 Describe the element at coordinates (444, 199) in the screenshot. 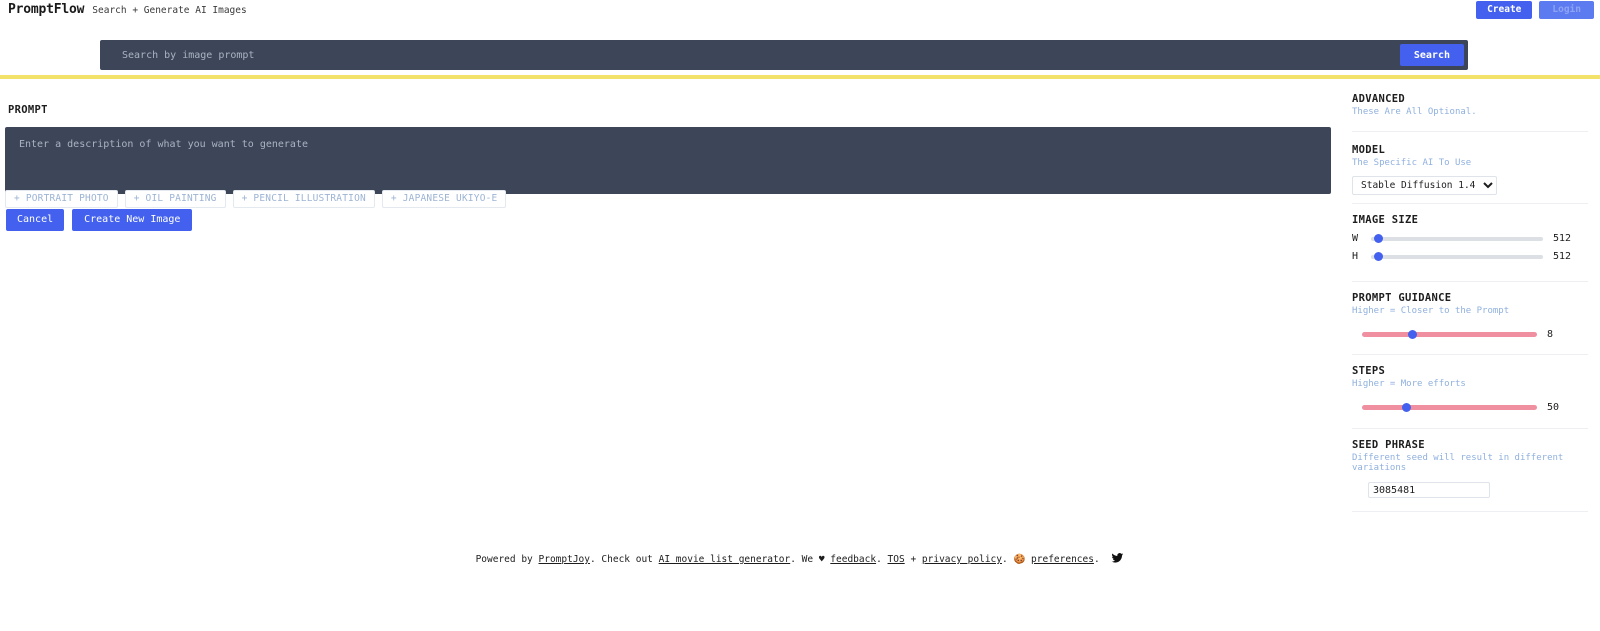

I see `chip-japanese-ukiyo-e: + JAPANESE UKIYO-E` at that location.